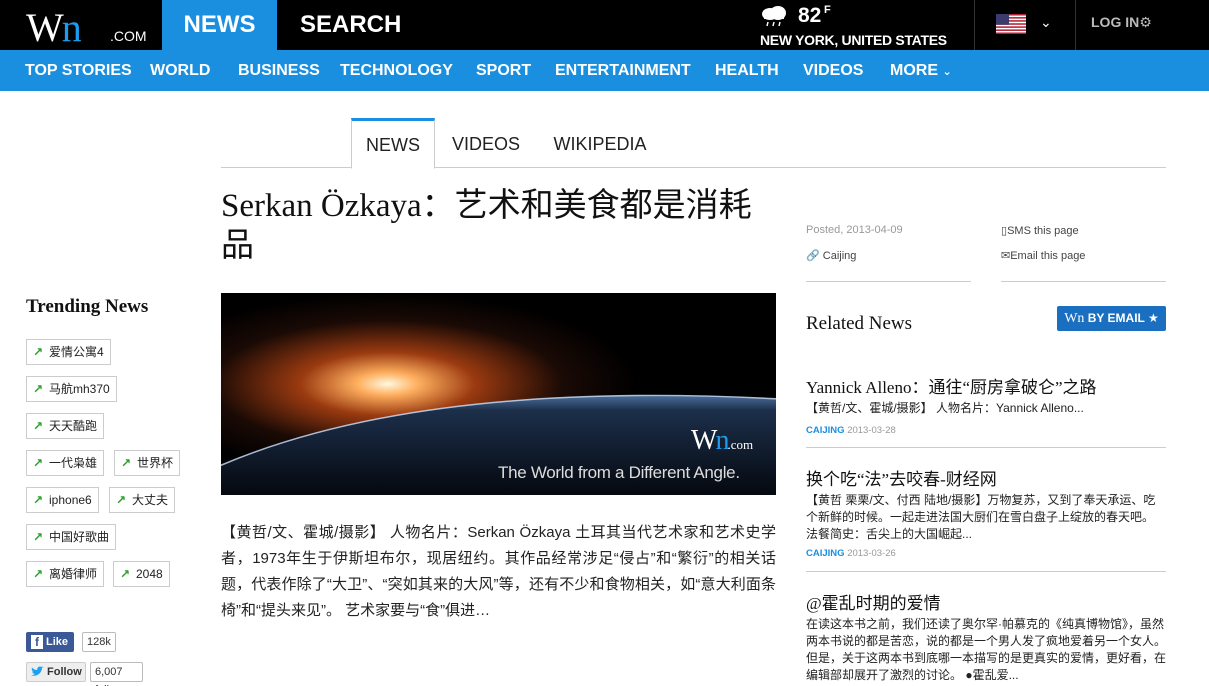  I want to click on logo-com: .COM, so click(128, 36).